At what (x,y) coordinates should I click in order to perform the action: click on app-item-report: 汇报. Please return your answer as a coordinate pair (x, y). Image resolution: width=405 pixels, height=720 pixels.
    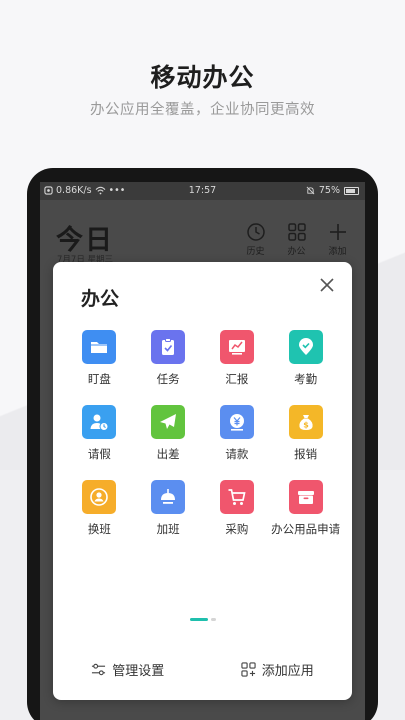
    Looking at the image, I should click on (237, 358).